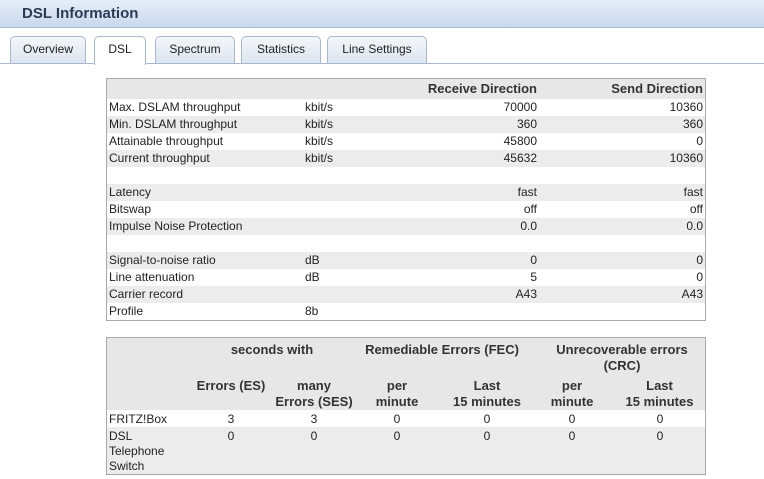  I want to click on tab-dsl: DSL, so click(120, 50).